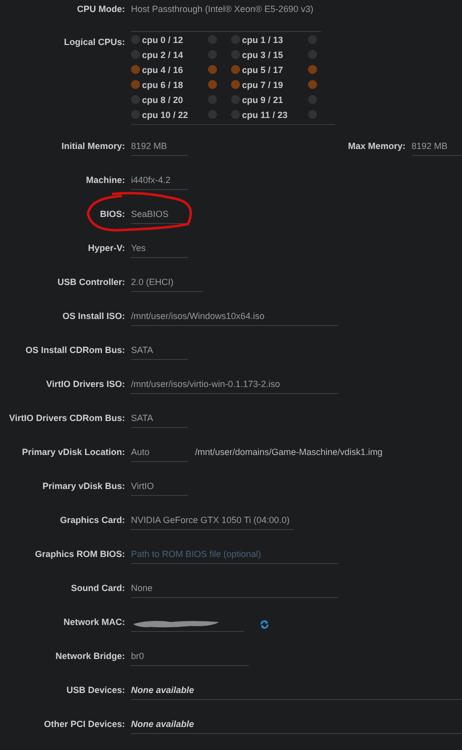 This screenshot has height=750, width=462. What do you see at coordinates (159, 182) in the screenshot?
I see `field-select: i440fx-4.2` at bounding box center [159, 182].